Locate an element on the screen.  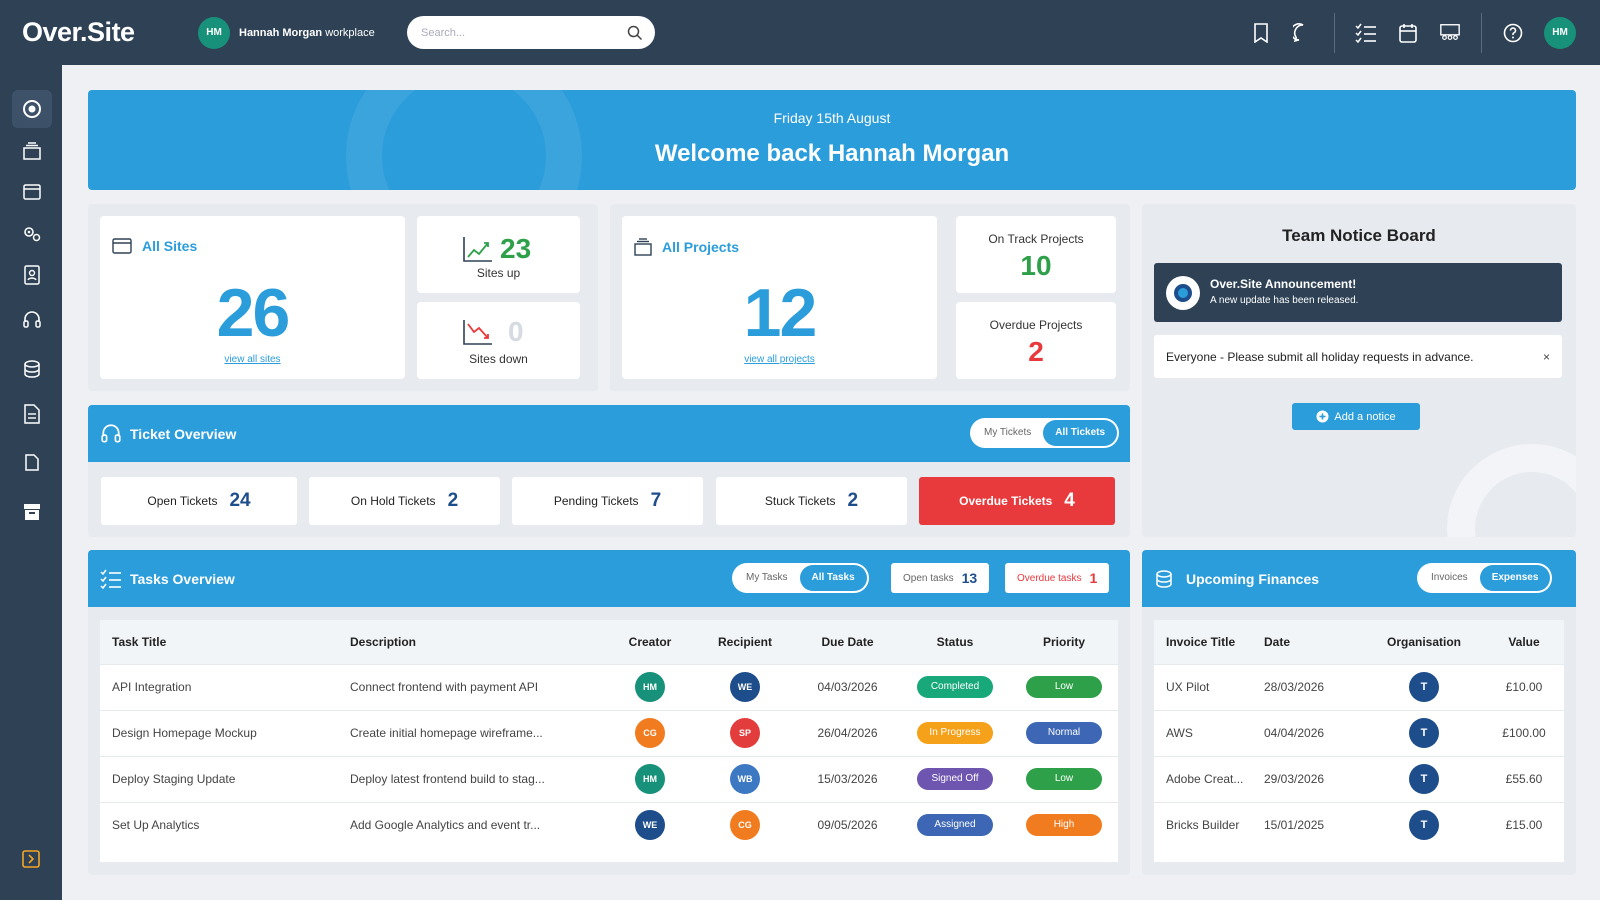
col-priority: Priority is located at coordinates (1064, 642).